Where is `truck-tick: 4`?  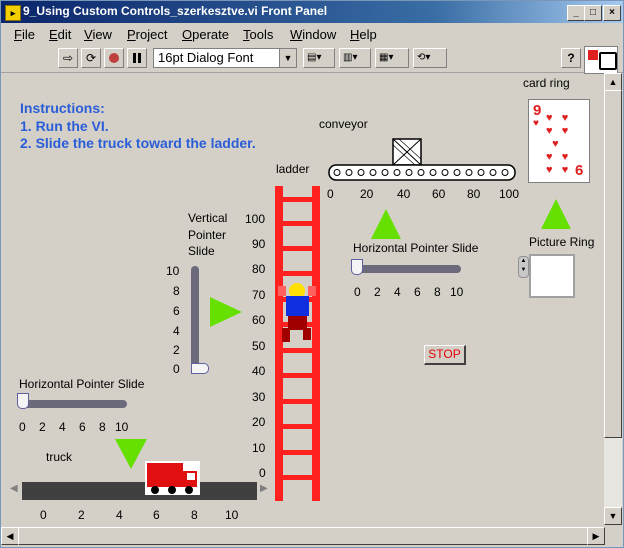
truck-tick: 4 is located at coordinates (119, 515).